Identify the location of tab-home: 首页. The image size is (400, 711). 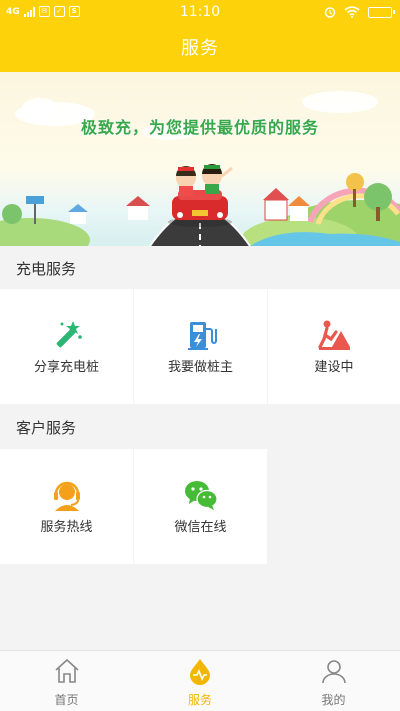
(66, 681).